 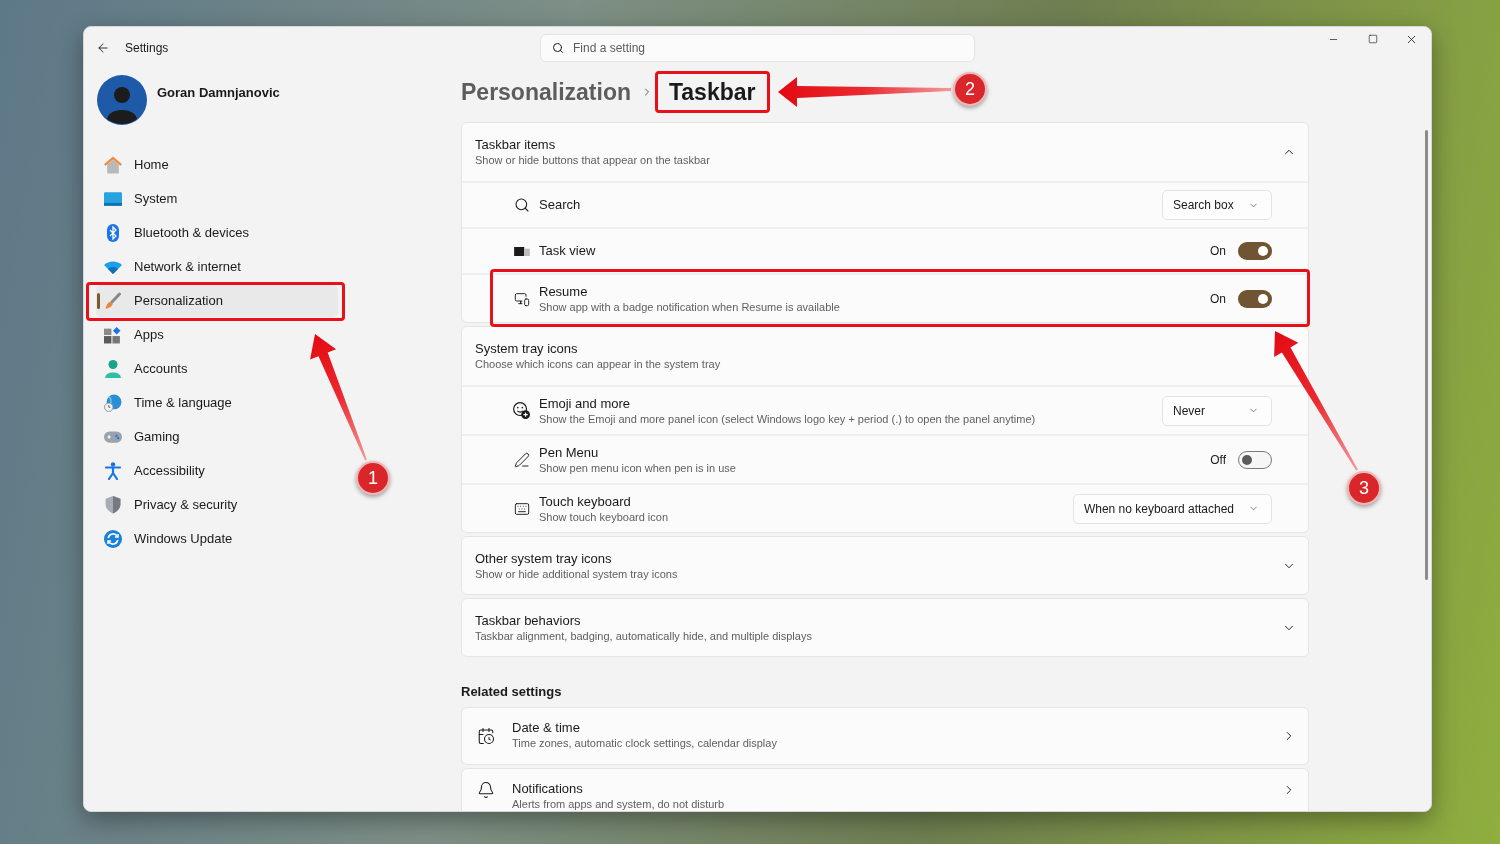 What do you see at coordinates (113, 471) in the screenshot?
I see `accessibility-icon` at bounding box center [113, 471].